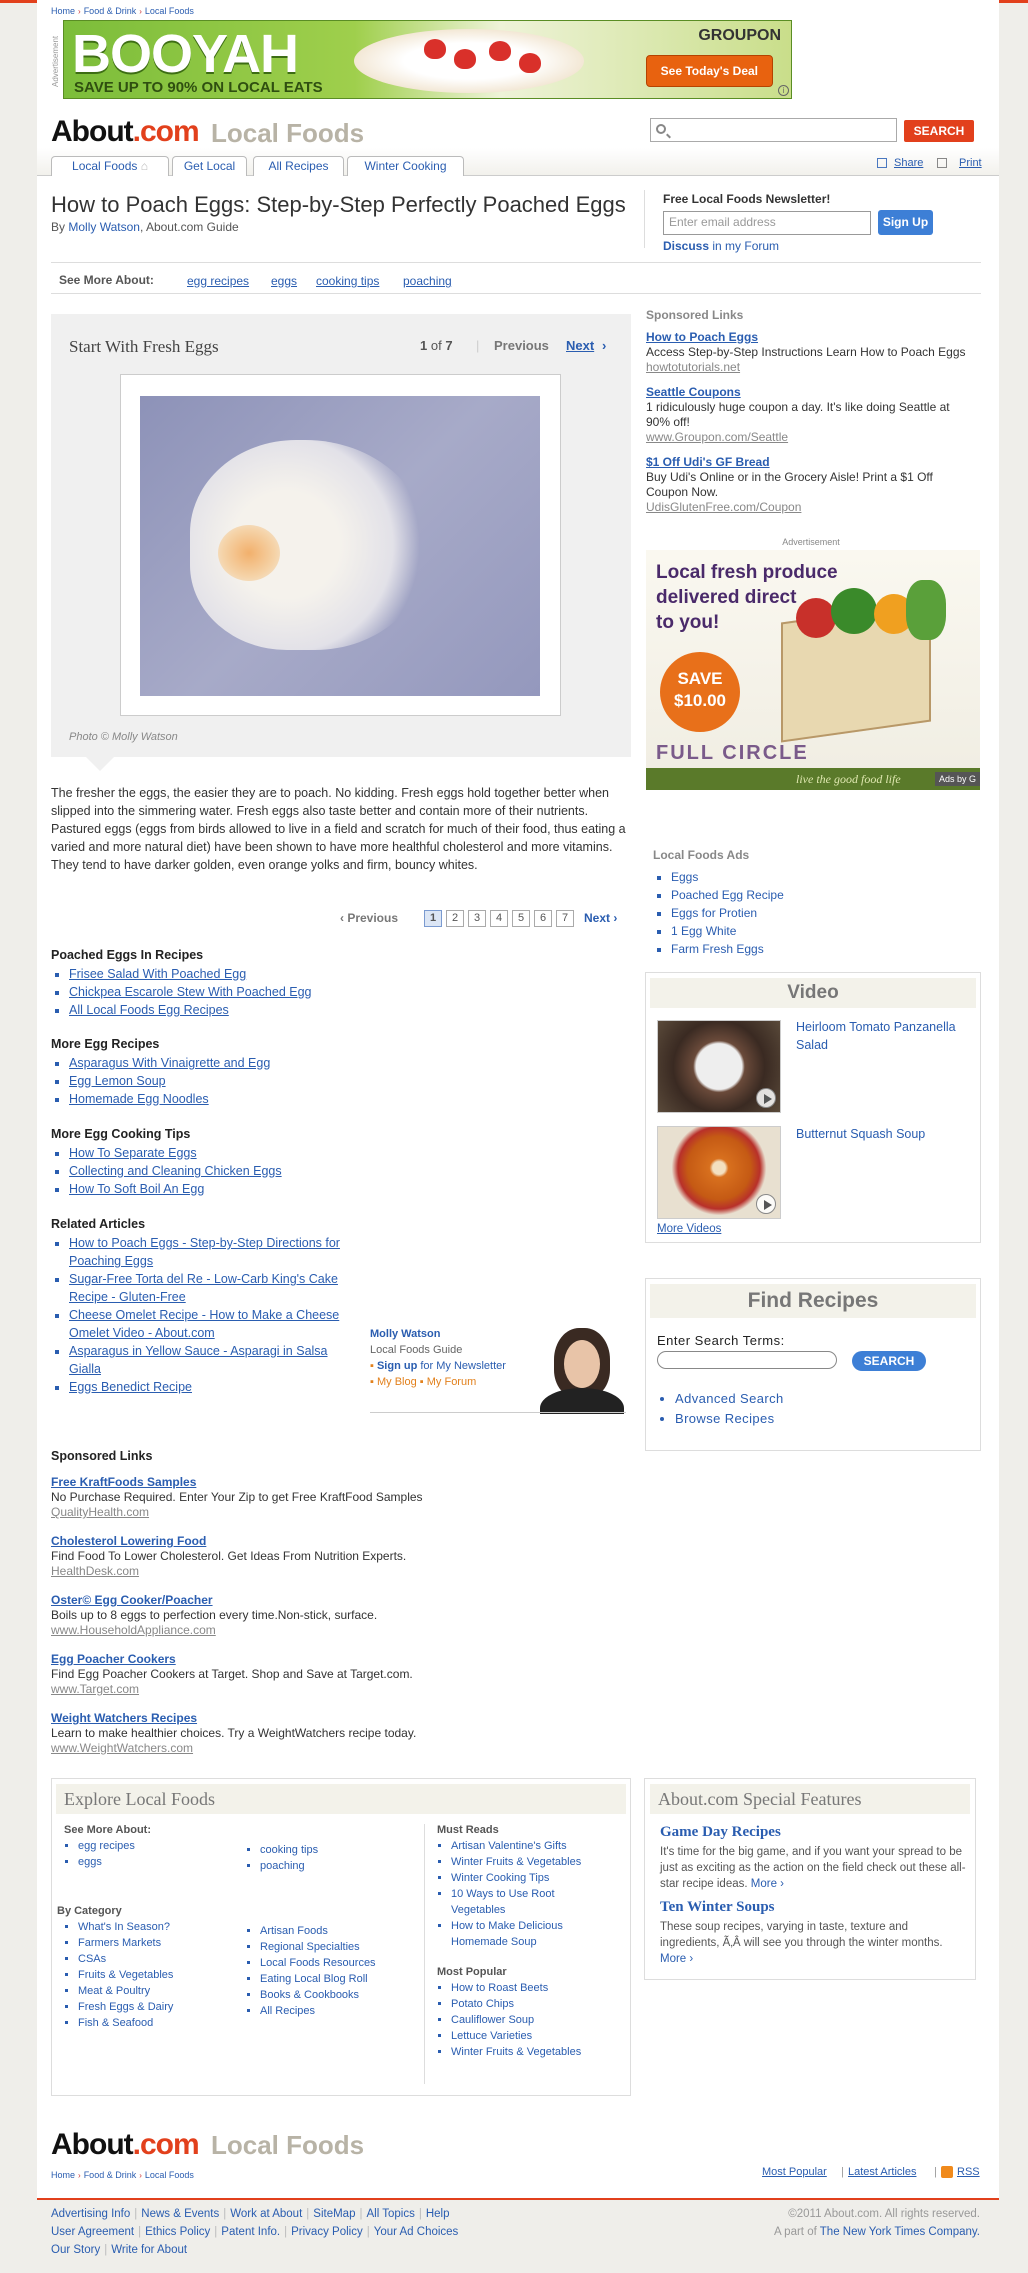  Describe the element at coordinates (889, 1361) in the screenshot. I see `recipe-search-button: SEARCH` at that location.